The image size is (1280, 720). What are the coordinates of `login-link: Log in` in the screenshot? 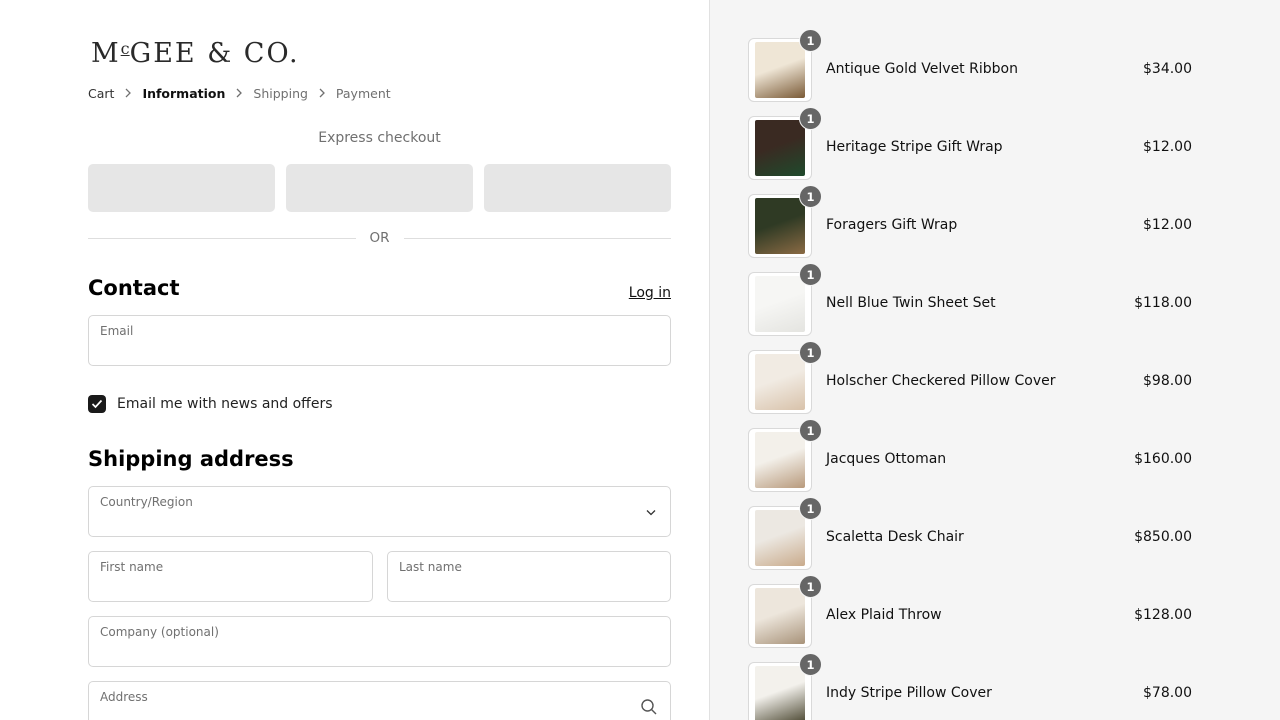 It's located at (650, 293).